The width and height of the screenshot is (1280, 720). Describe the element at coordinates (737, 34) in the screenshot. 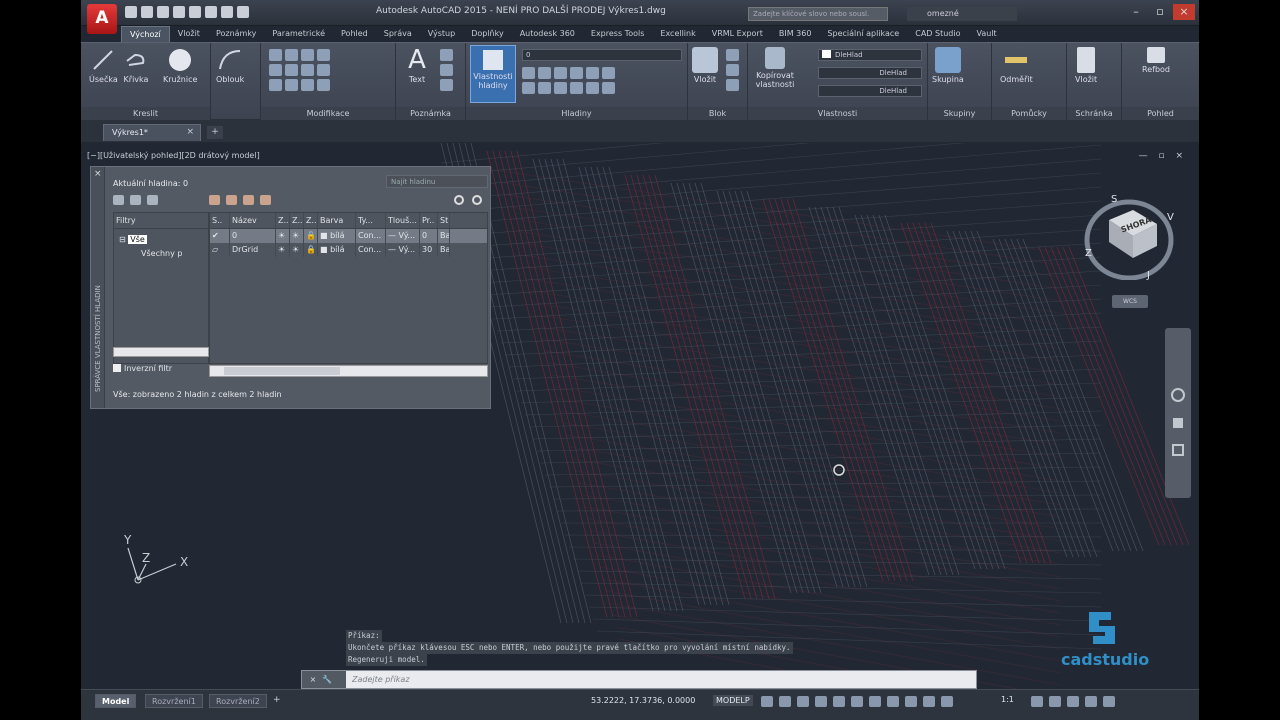

I see `tab-vrml-export: VRML Export` at that location.